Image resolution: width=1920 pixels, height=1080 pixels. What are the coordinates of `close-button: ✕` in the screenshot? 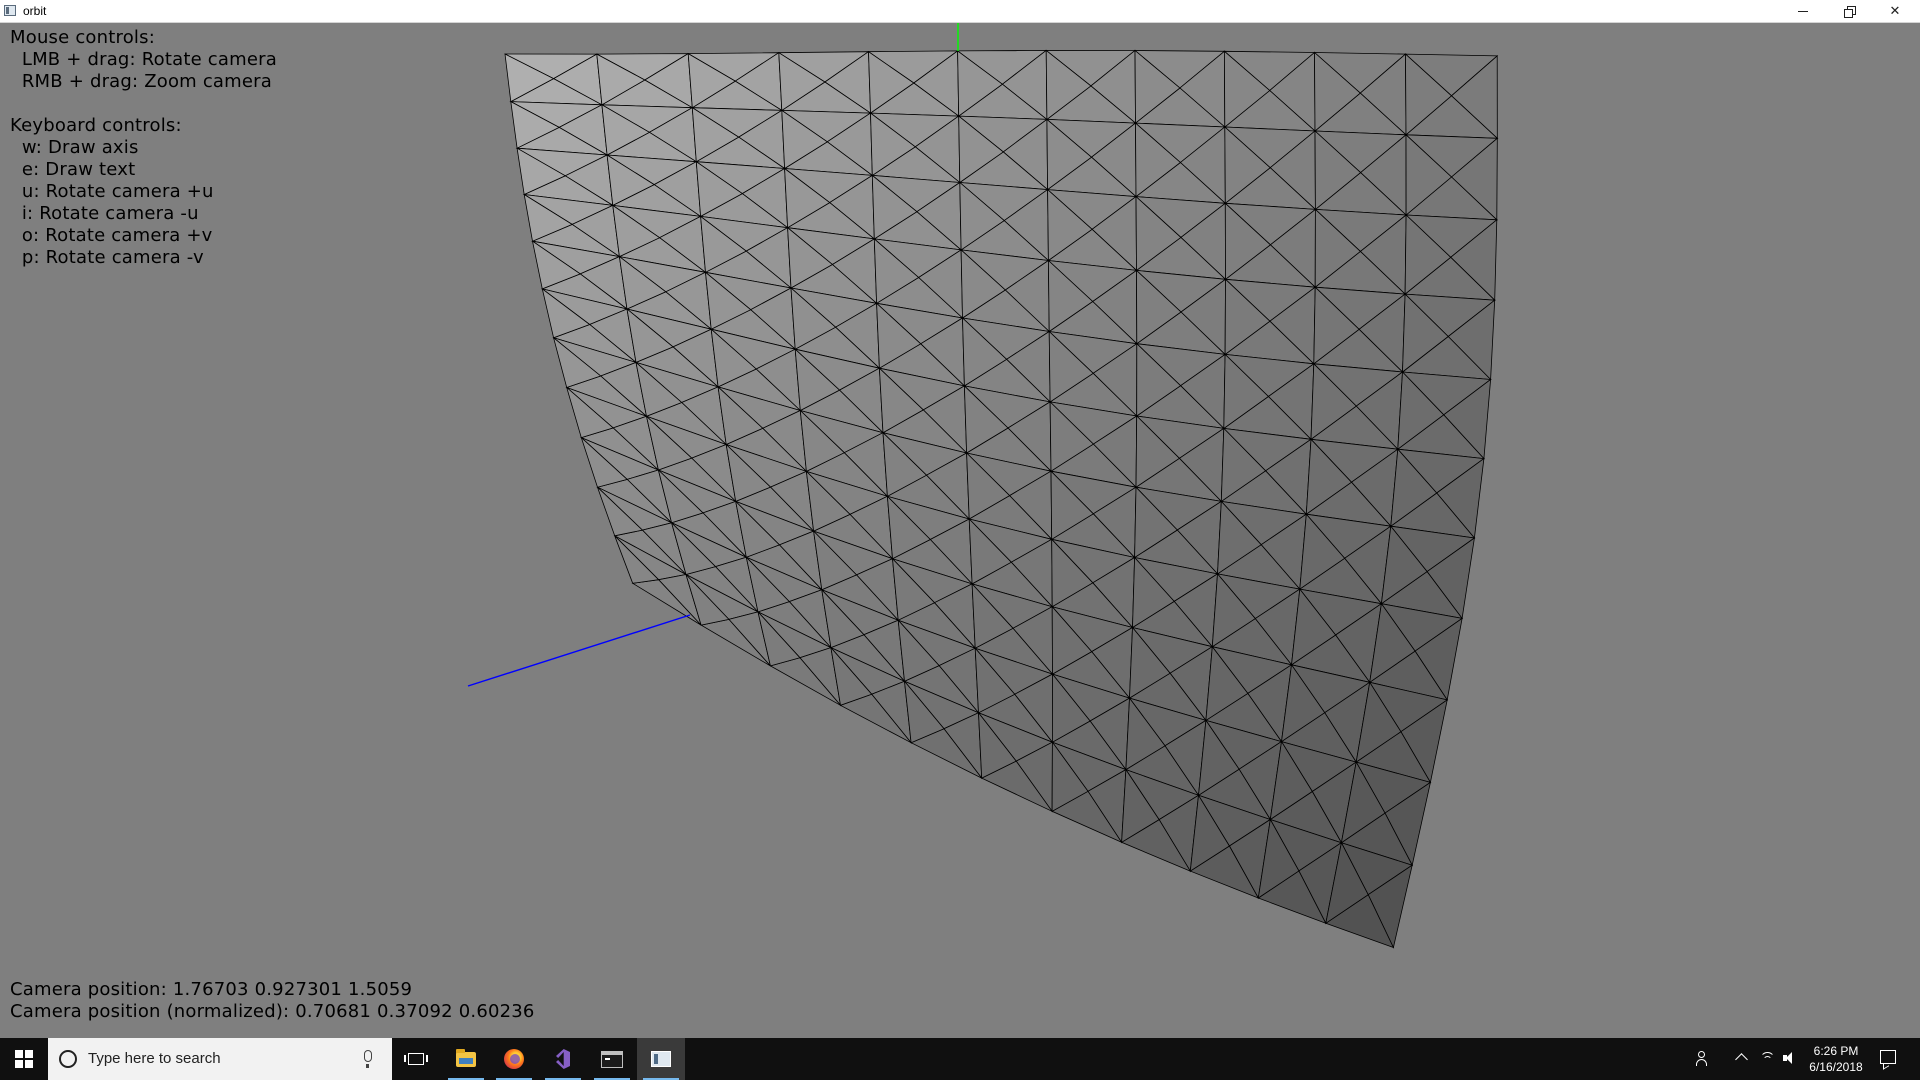 It's located at (1895, 11).